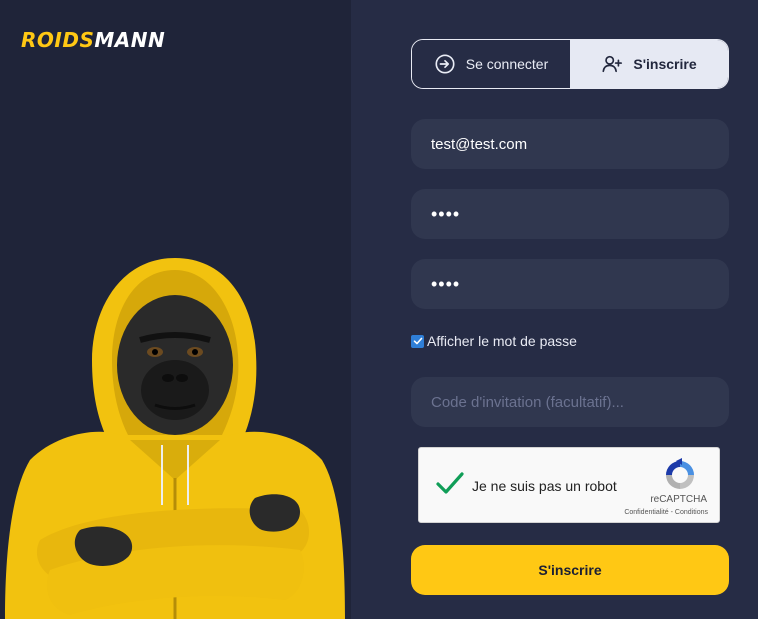 This screenshot has width=758, height=619. What do you see at coordinates (665, 64) in the screenshot?
I see `tab-signup-label: S'inscrire` at bounding box center [665, 64].